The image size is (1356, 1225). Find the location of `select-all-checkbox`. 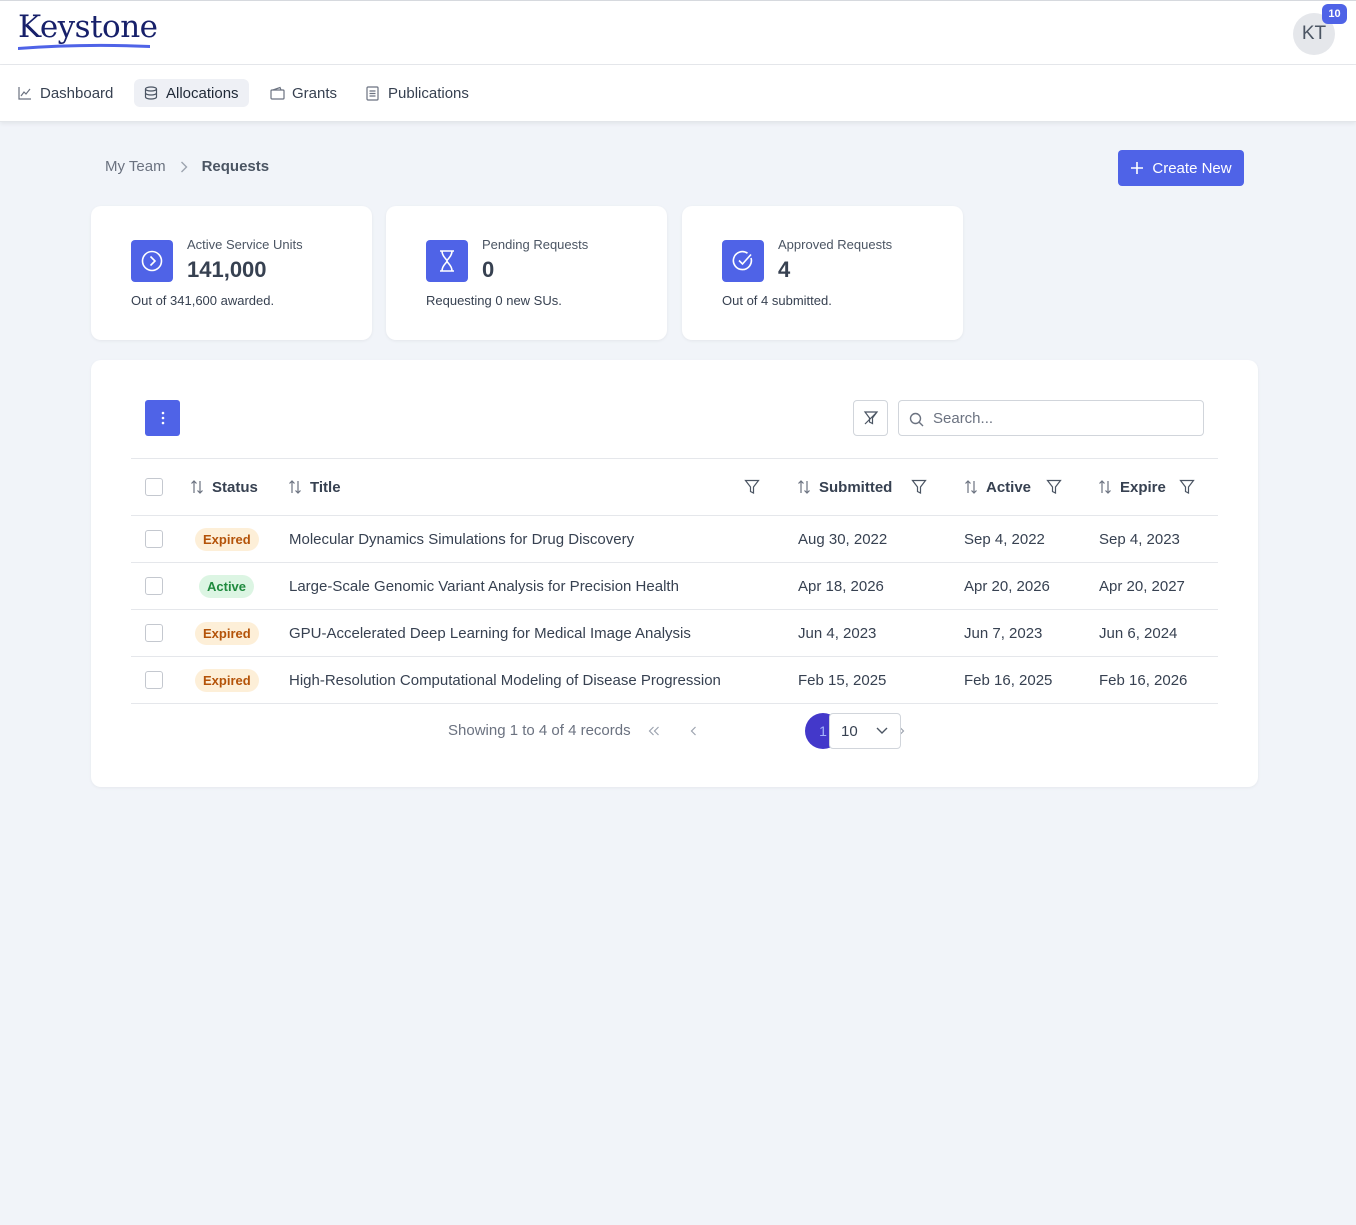

select-all-checkbox is located at coordinates (154, 487).